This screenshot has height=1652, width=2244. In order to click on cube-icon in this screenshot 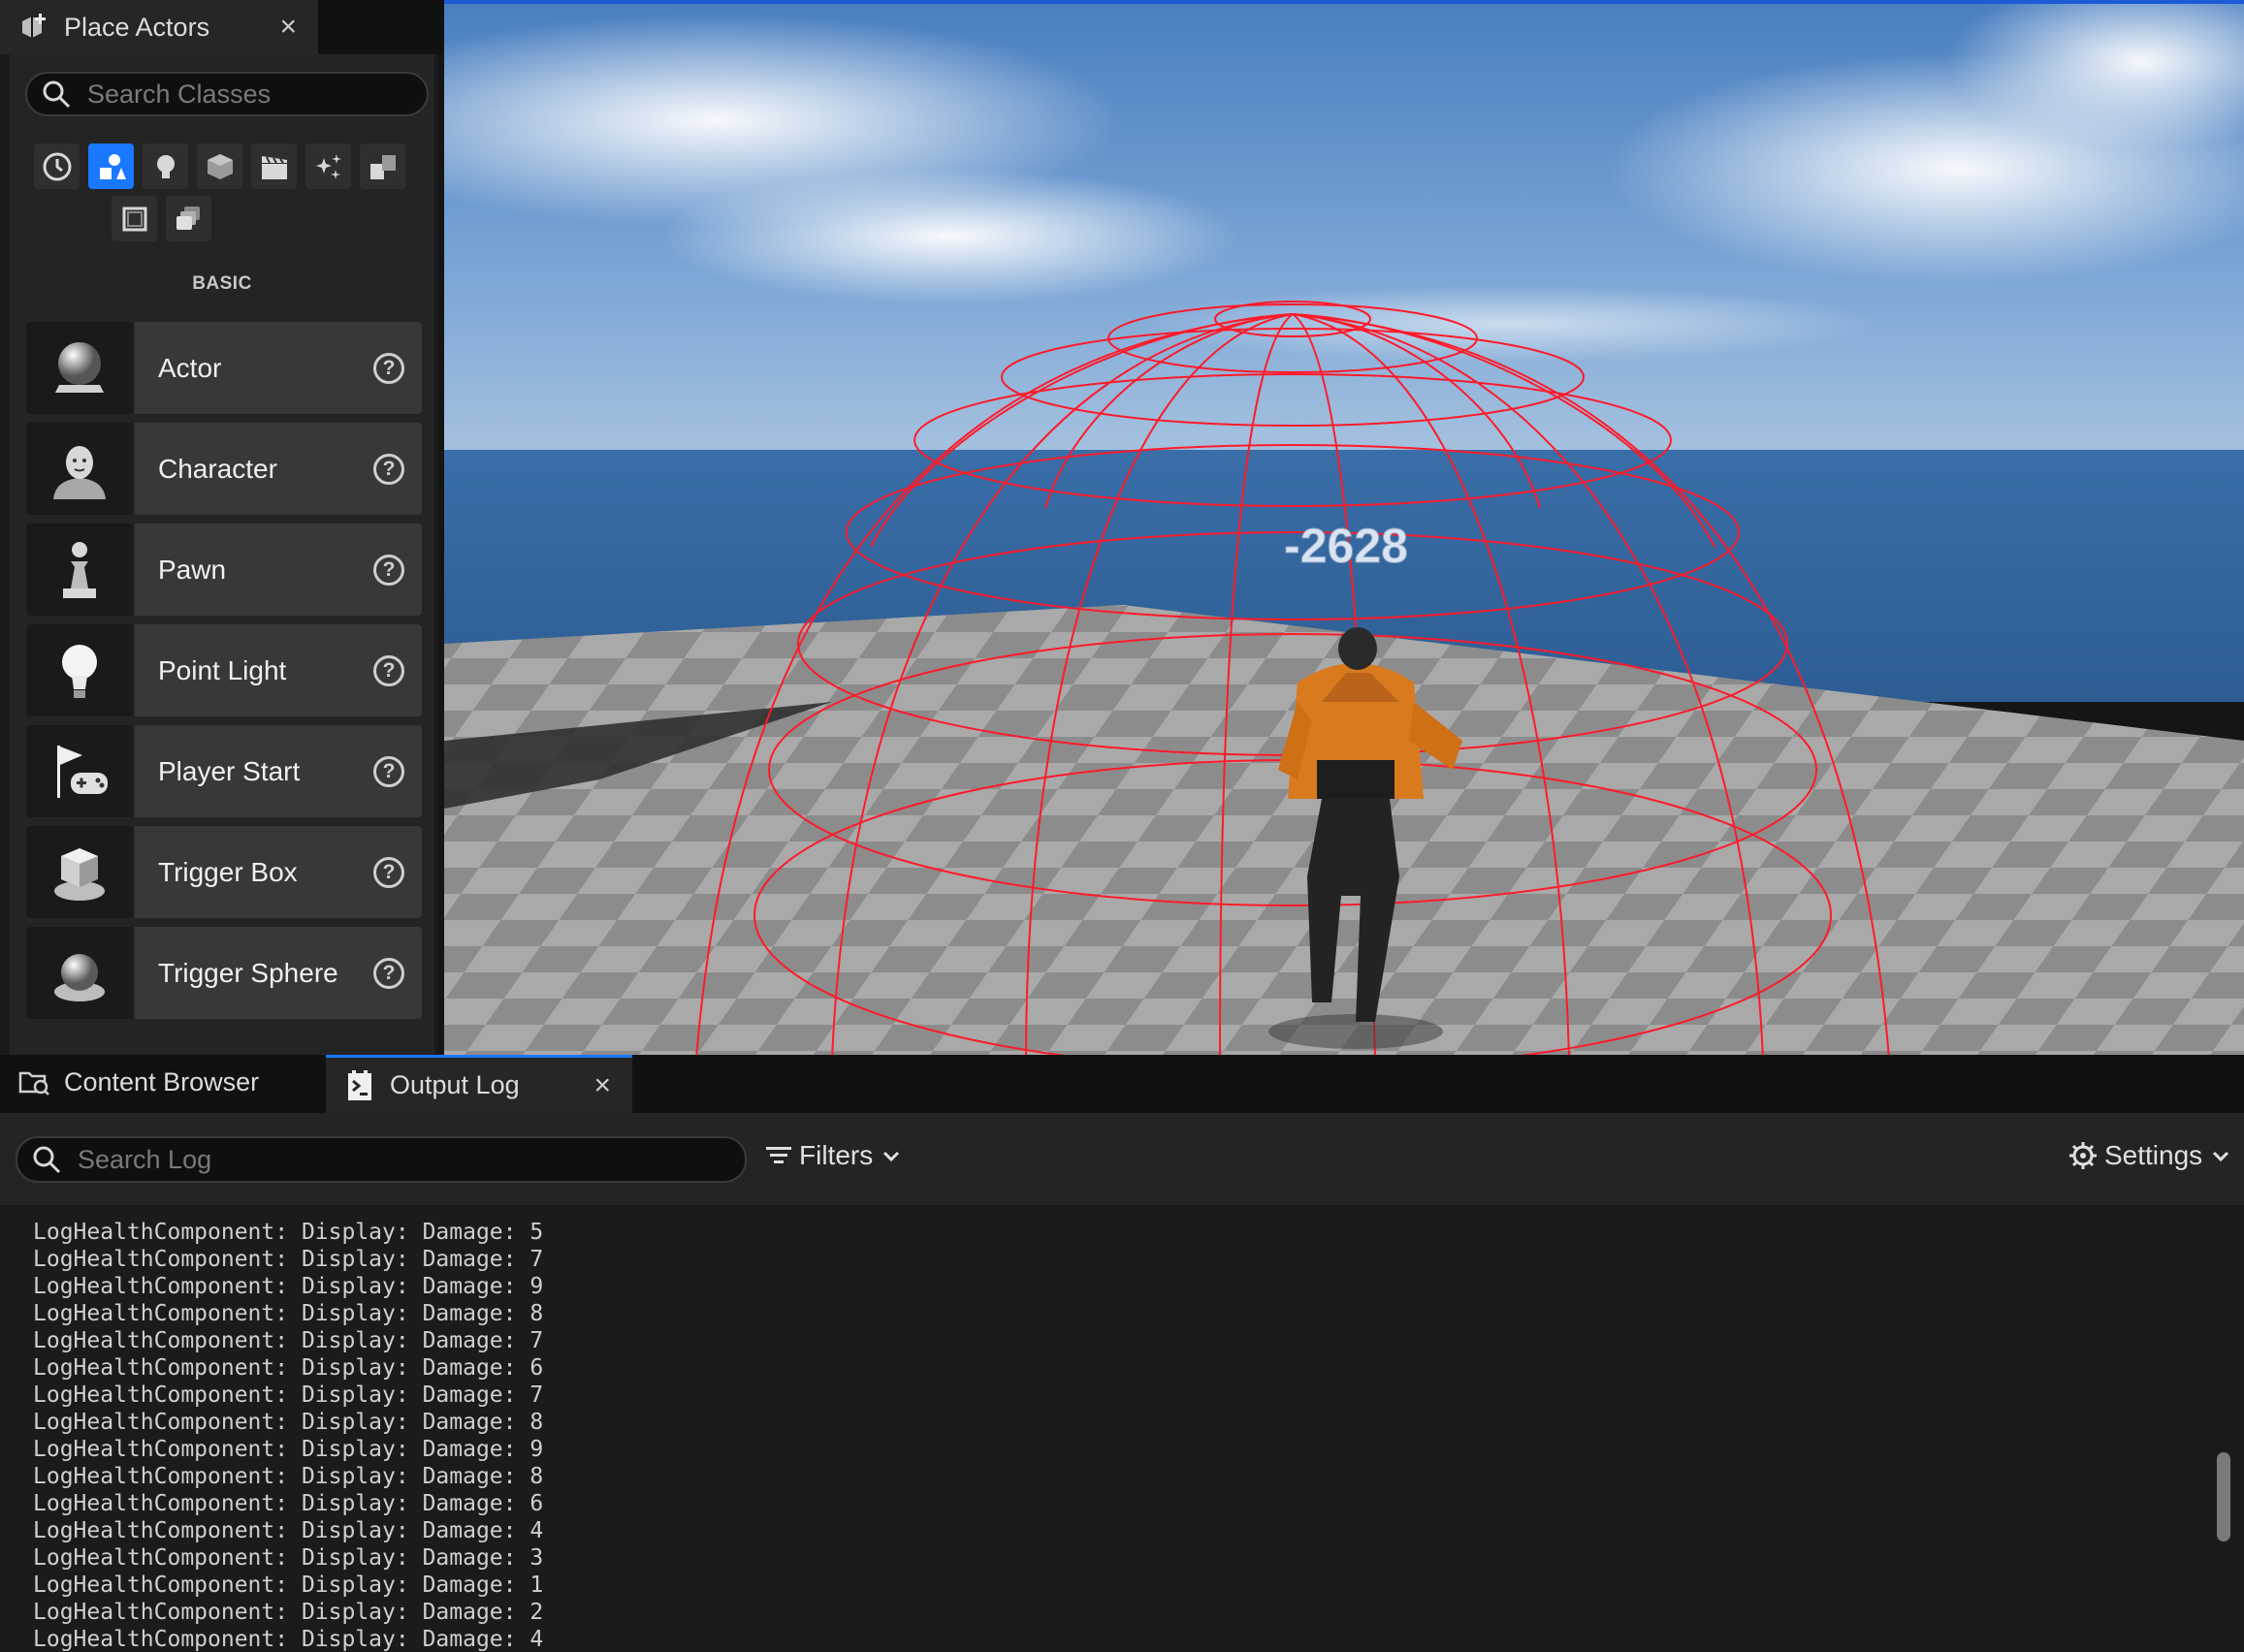, I will do `click(220, 166)`.